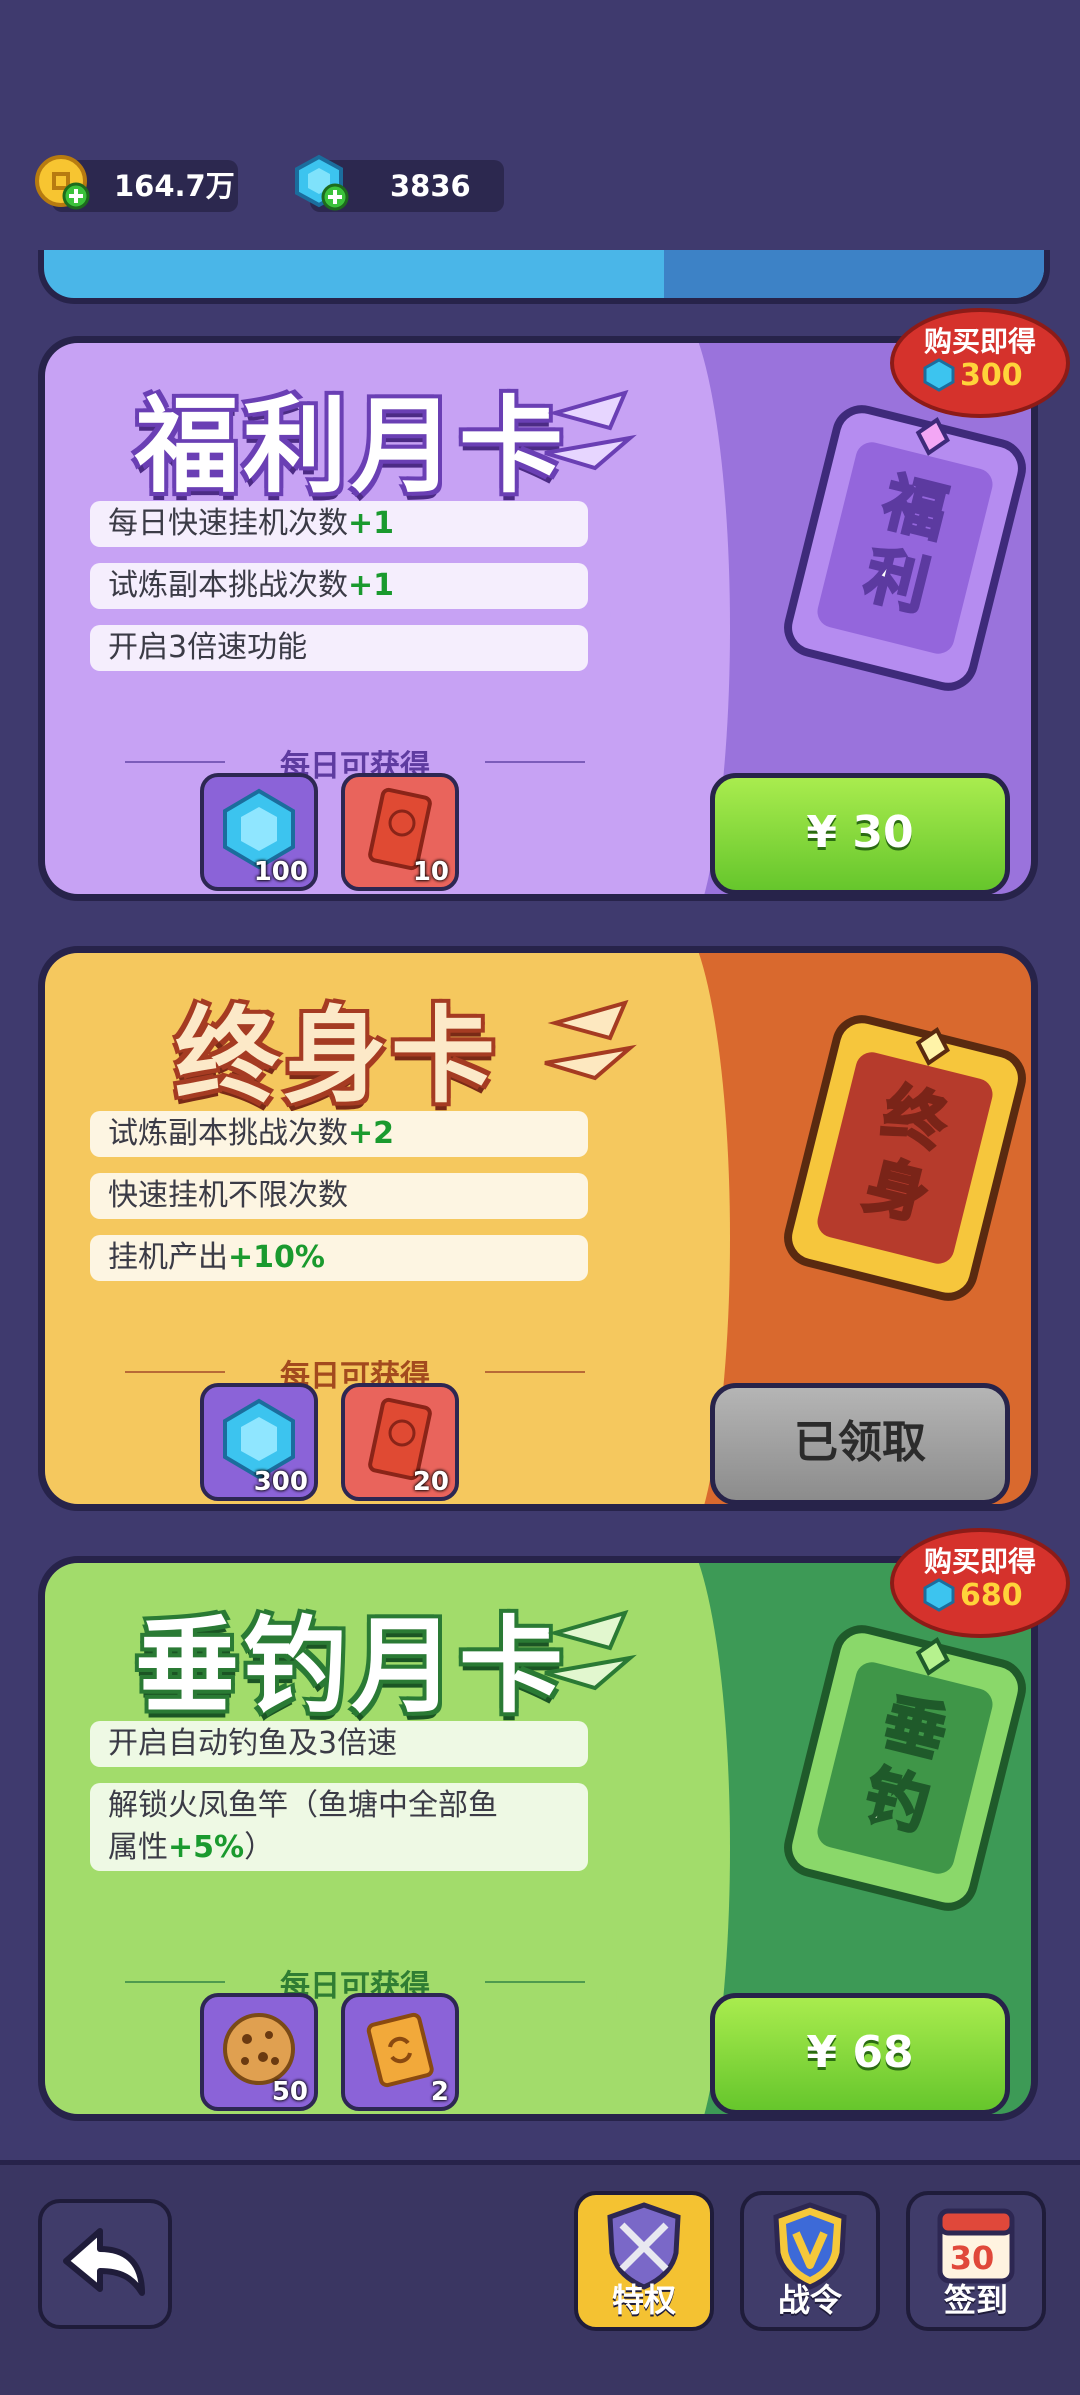 This screenshot has height=2395, width=1080. What do you see at coordinates (351, 446) in the screenshot?
I see `card-title: 福利月卡` at bounding box center [351, 446].